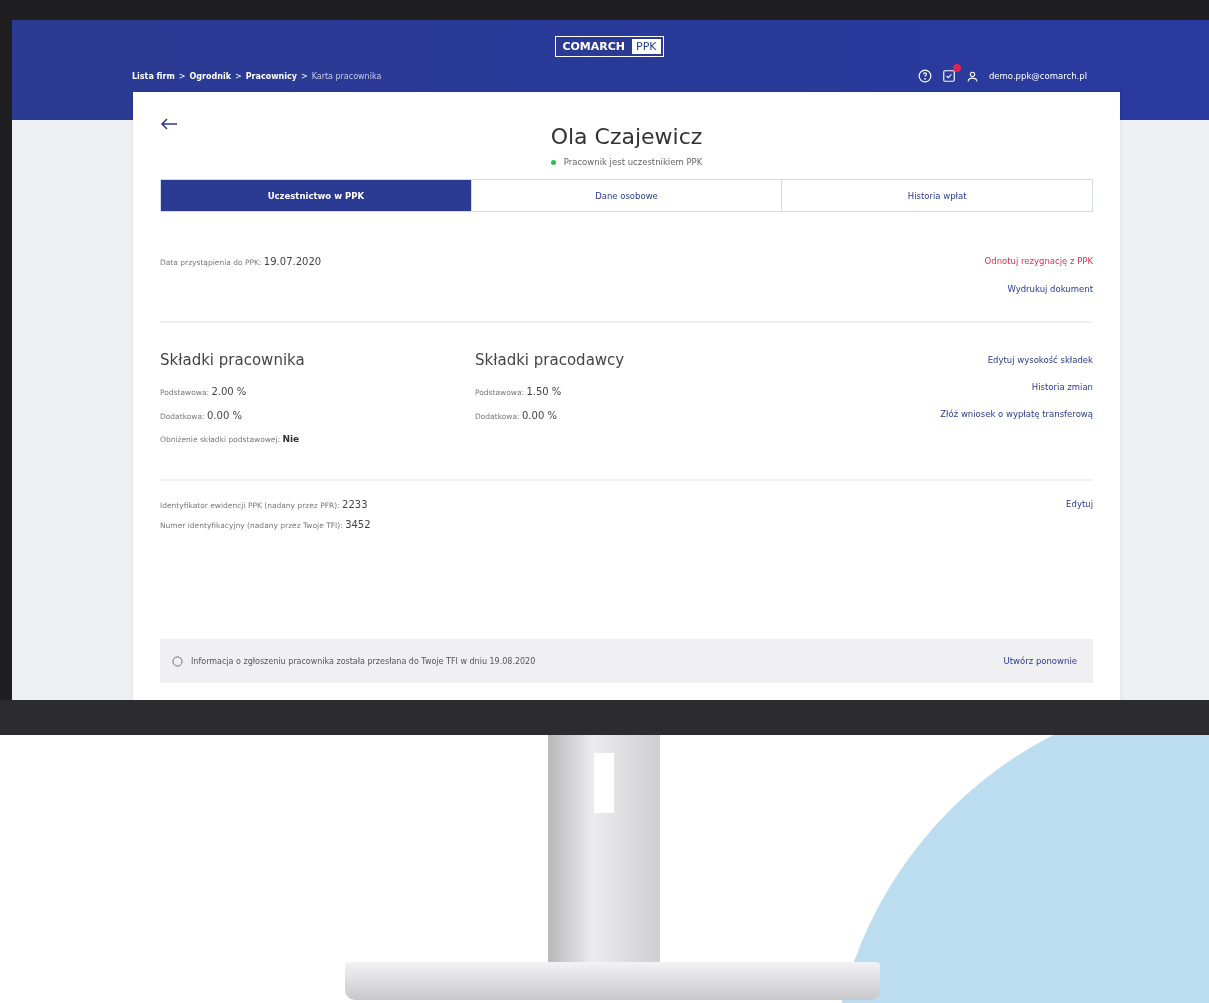 The height and width of the screenshot is (1003, 1209). What do you see at coordinates (550, 360) in the screenshot?
I see `section-heading: Składki pracodawcy` at bounding box center [550, 360].